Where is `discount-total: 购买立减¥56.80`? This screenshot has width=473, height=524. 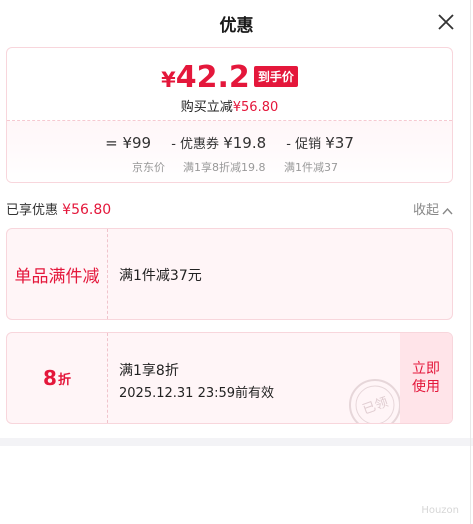
discount-total: 购买立减¥56.80 is located at coordinates (229, 105).